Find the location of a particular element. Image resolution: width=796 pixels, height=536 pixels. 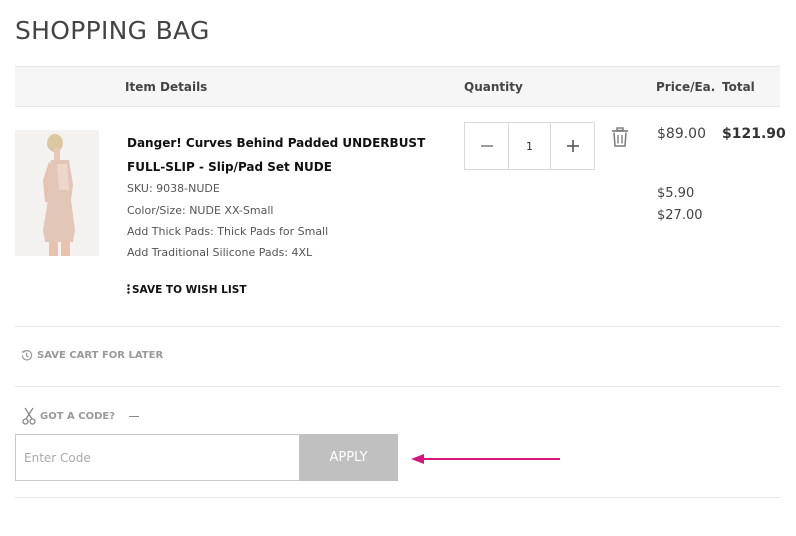

decrease-quantity-button is located at coordinates (486, 146).